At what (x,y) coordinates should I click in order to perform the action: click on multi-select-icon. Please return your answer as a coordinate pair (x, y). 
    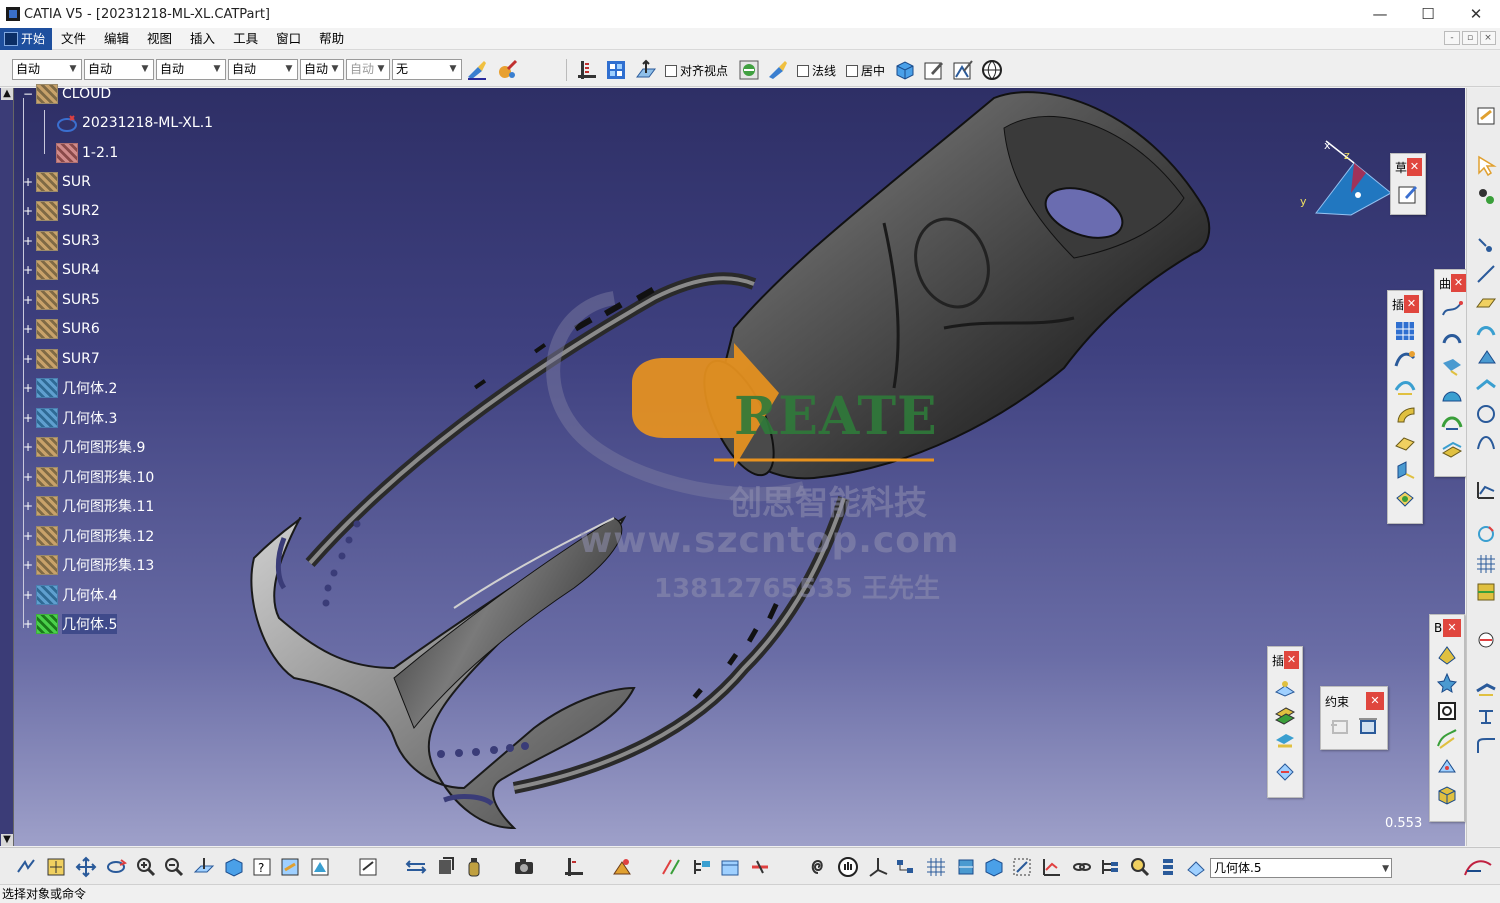
    Looking at the image, I should click on (1486, 196).